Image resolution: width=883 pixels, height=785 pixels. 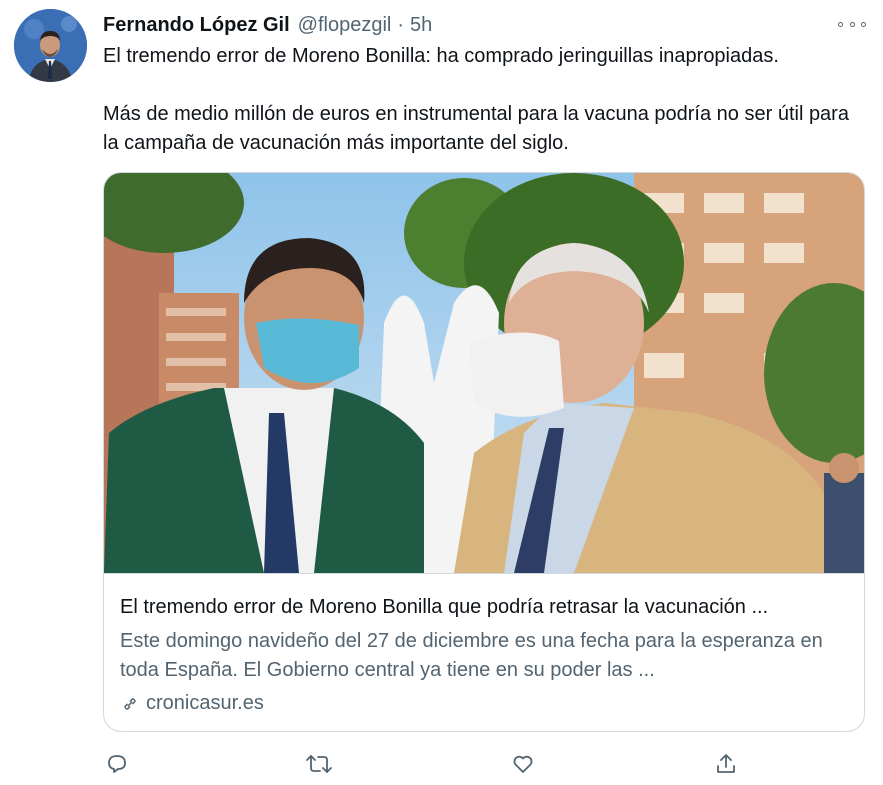 I want to click on avatar-image, so click(x=50, y=45).